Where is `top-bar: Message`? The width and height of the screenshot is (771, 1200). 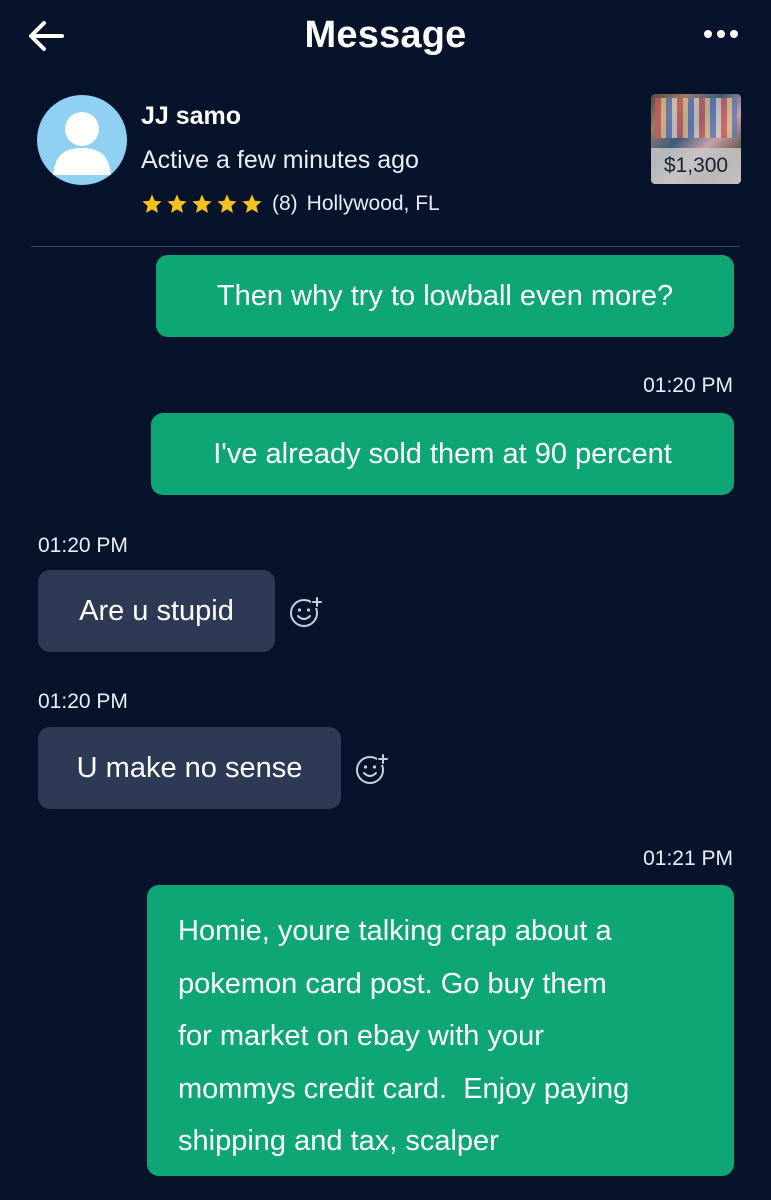 top-bar: Message is located at coordinates (385, 40).